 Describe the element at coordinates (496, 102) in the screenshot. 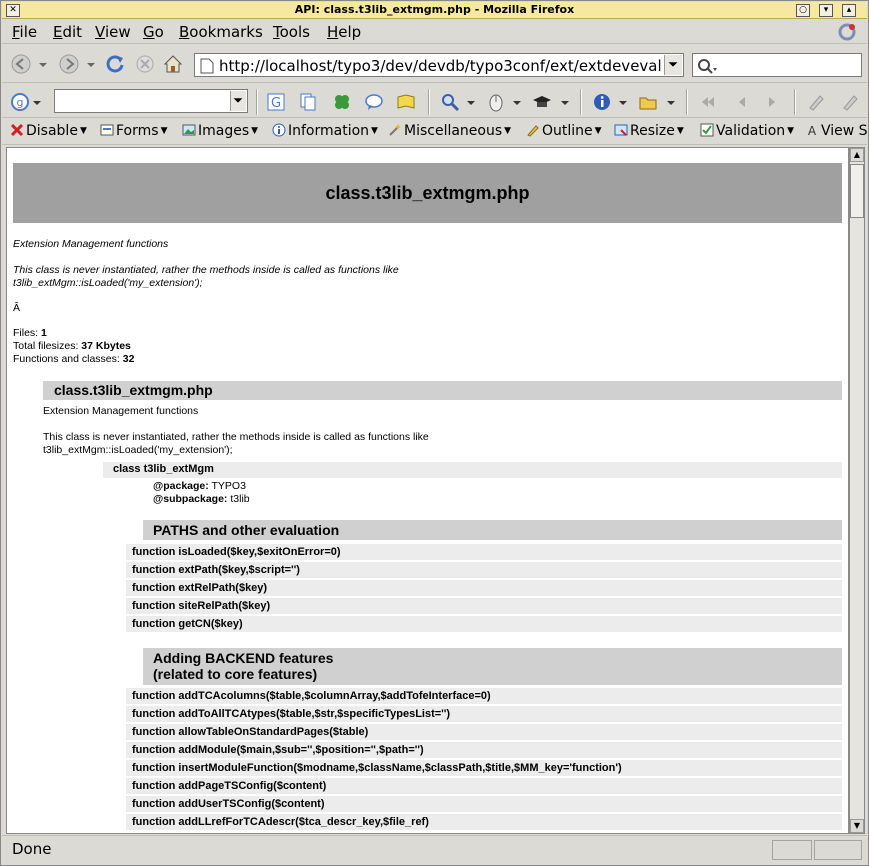

I see `mouse-icon` at that location.